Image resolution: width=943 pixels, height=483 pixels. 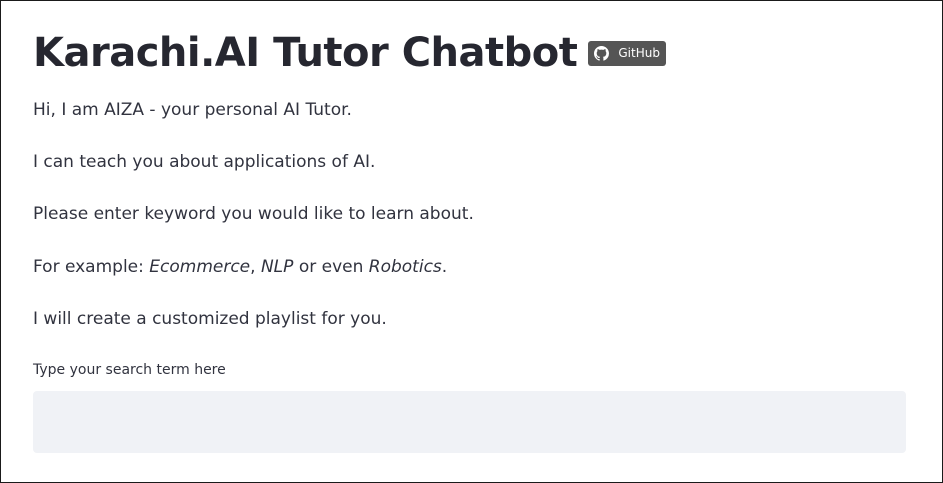 I want to click on header: Karachi.AI Tutor Chatbot GitHub, so click(x=470, y=53).